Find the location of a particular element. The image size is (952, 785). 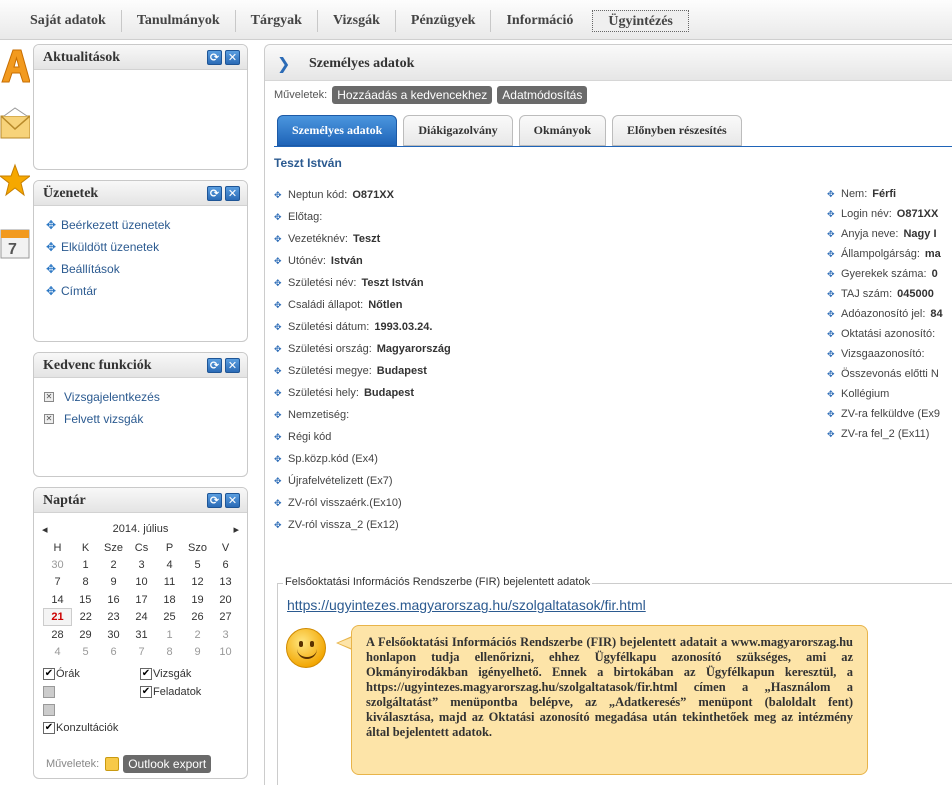

tab-diakigazolvany: Diákigazolvány is located at coordinates (458, 130).